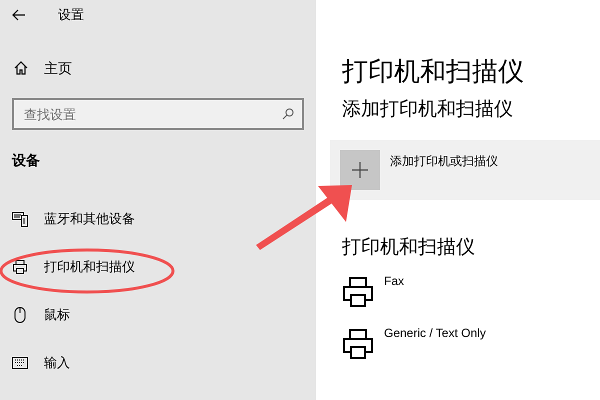 The width and height of the screenshot is (600, 400). Describe the element at coordinates (158, 363) in the screenshot. I see `sidebar-item: 输入` at that location.